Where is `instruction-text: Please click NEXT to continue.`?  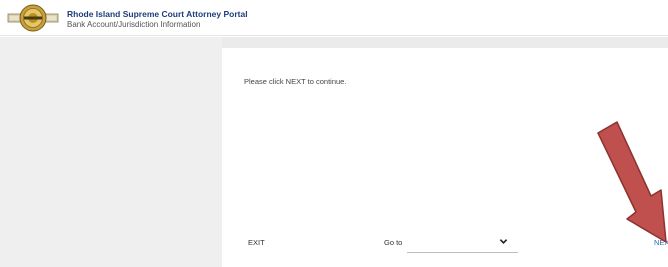 instruction-text: Please click NEXT to continue. is located at coordinates (295, 81).